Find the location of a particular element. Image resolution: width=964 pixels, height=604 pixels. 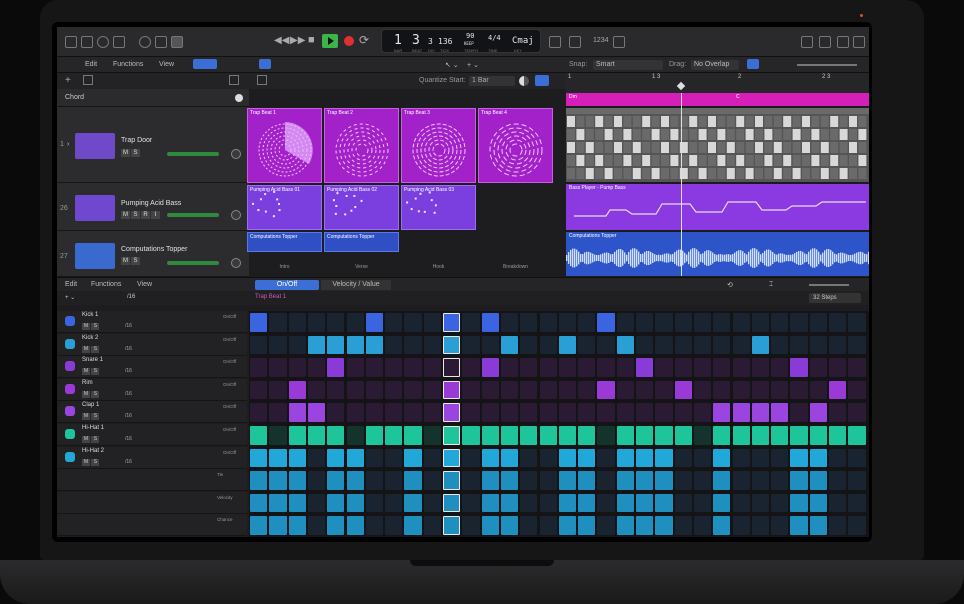

disclosure-icon: › is located at coordinates (68, 144).